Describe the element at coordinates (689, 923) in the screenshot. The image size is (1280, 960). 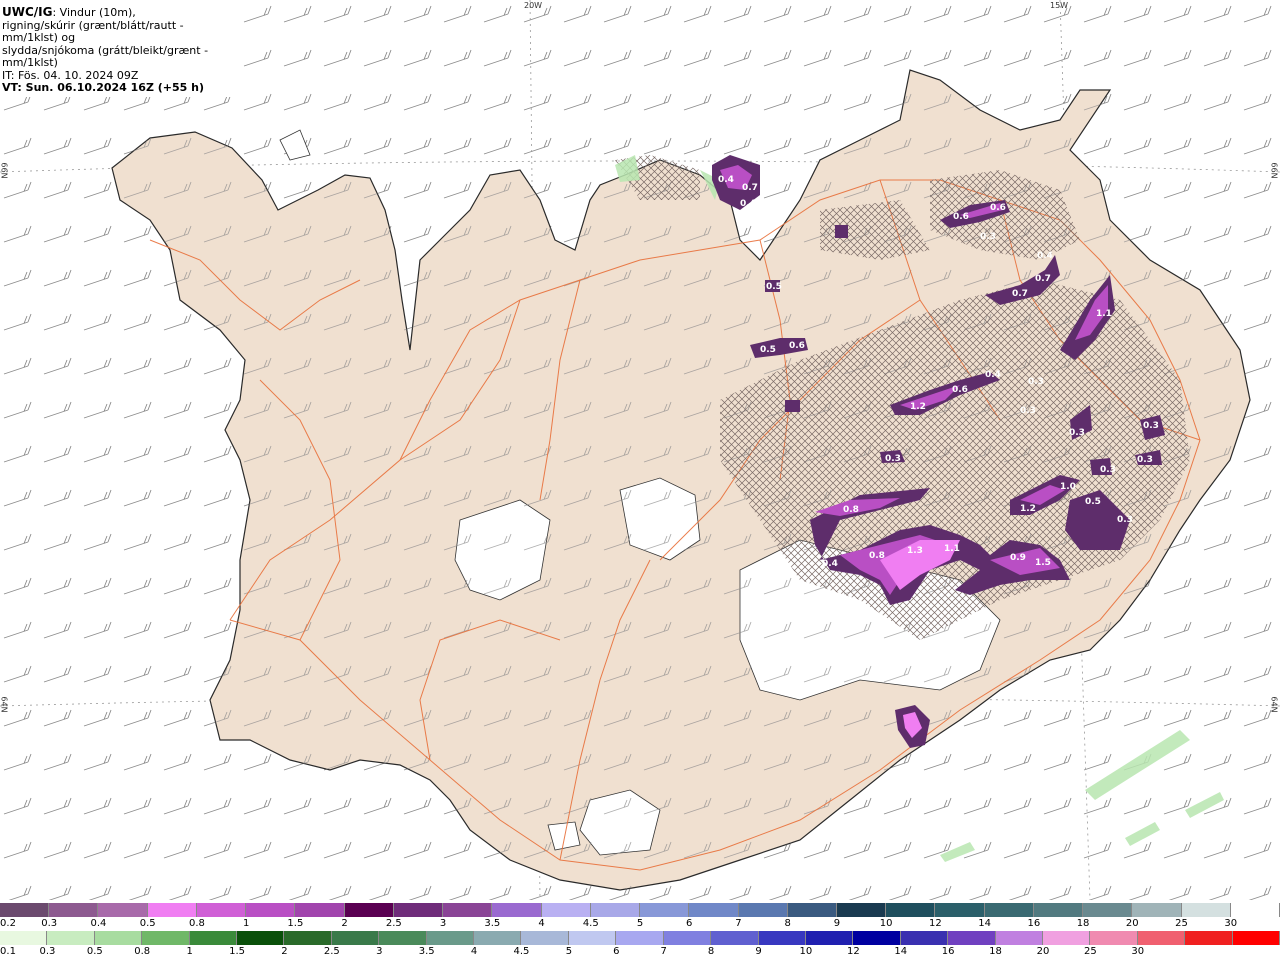
I see `legend-label: 6` at that location.